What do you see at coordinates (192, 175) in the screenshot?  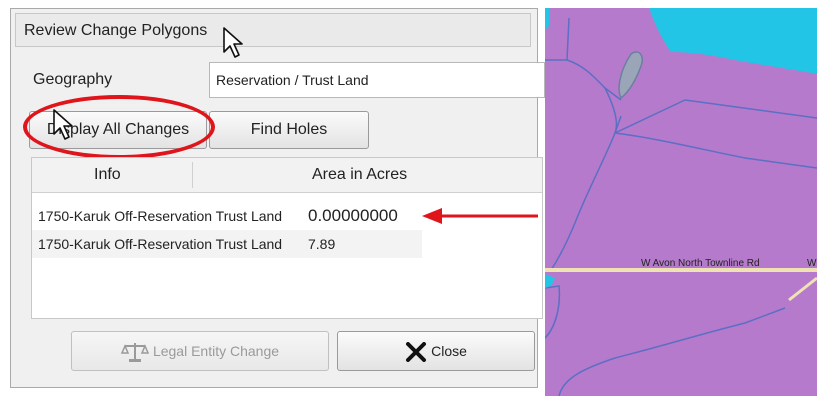 I see `column-divider` at bounding box center [192, 175].